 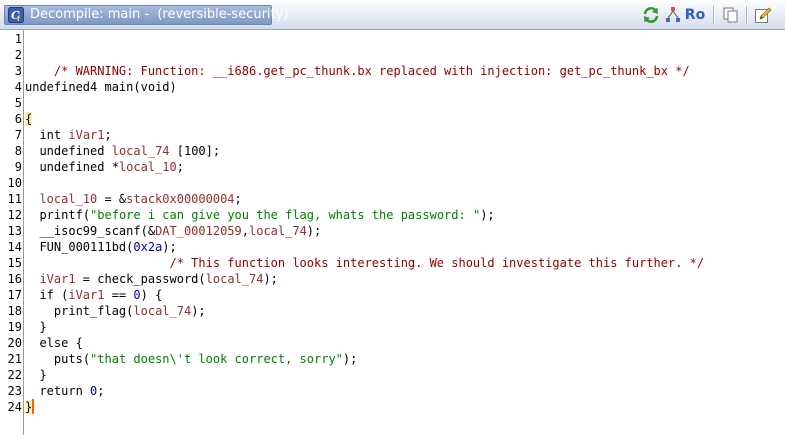 What do you see at coordinates (136, 295) in the screenshot?
I see `number-literal: 0` at bounding box center [136, 295].